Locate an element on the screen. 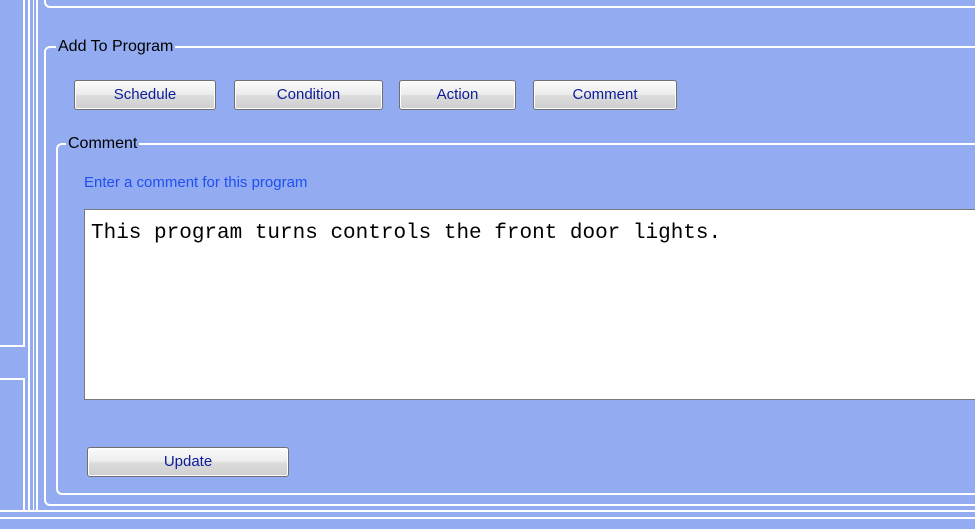  add-to-program-legend: Add To Program is located at coordinates (116, 47).